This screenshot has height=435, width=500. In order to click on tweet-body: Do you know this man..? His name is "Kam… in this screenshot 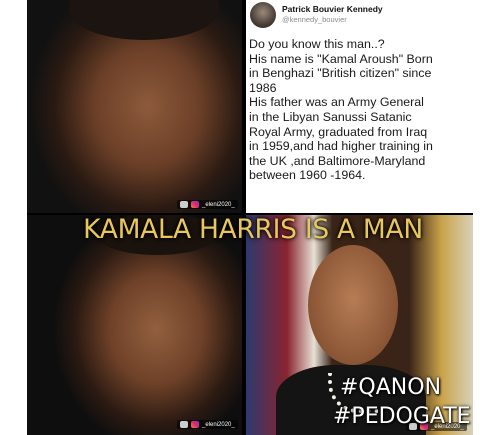, I will do `click(360, 110)`.